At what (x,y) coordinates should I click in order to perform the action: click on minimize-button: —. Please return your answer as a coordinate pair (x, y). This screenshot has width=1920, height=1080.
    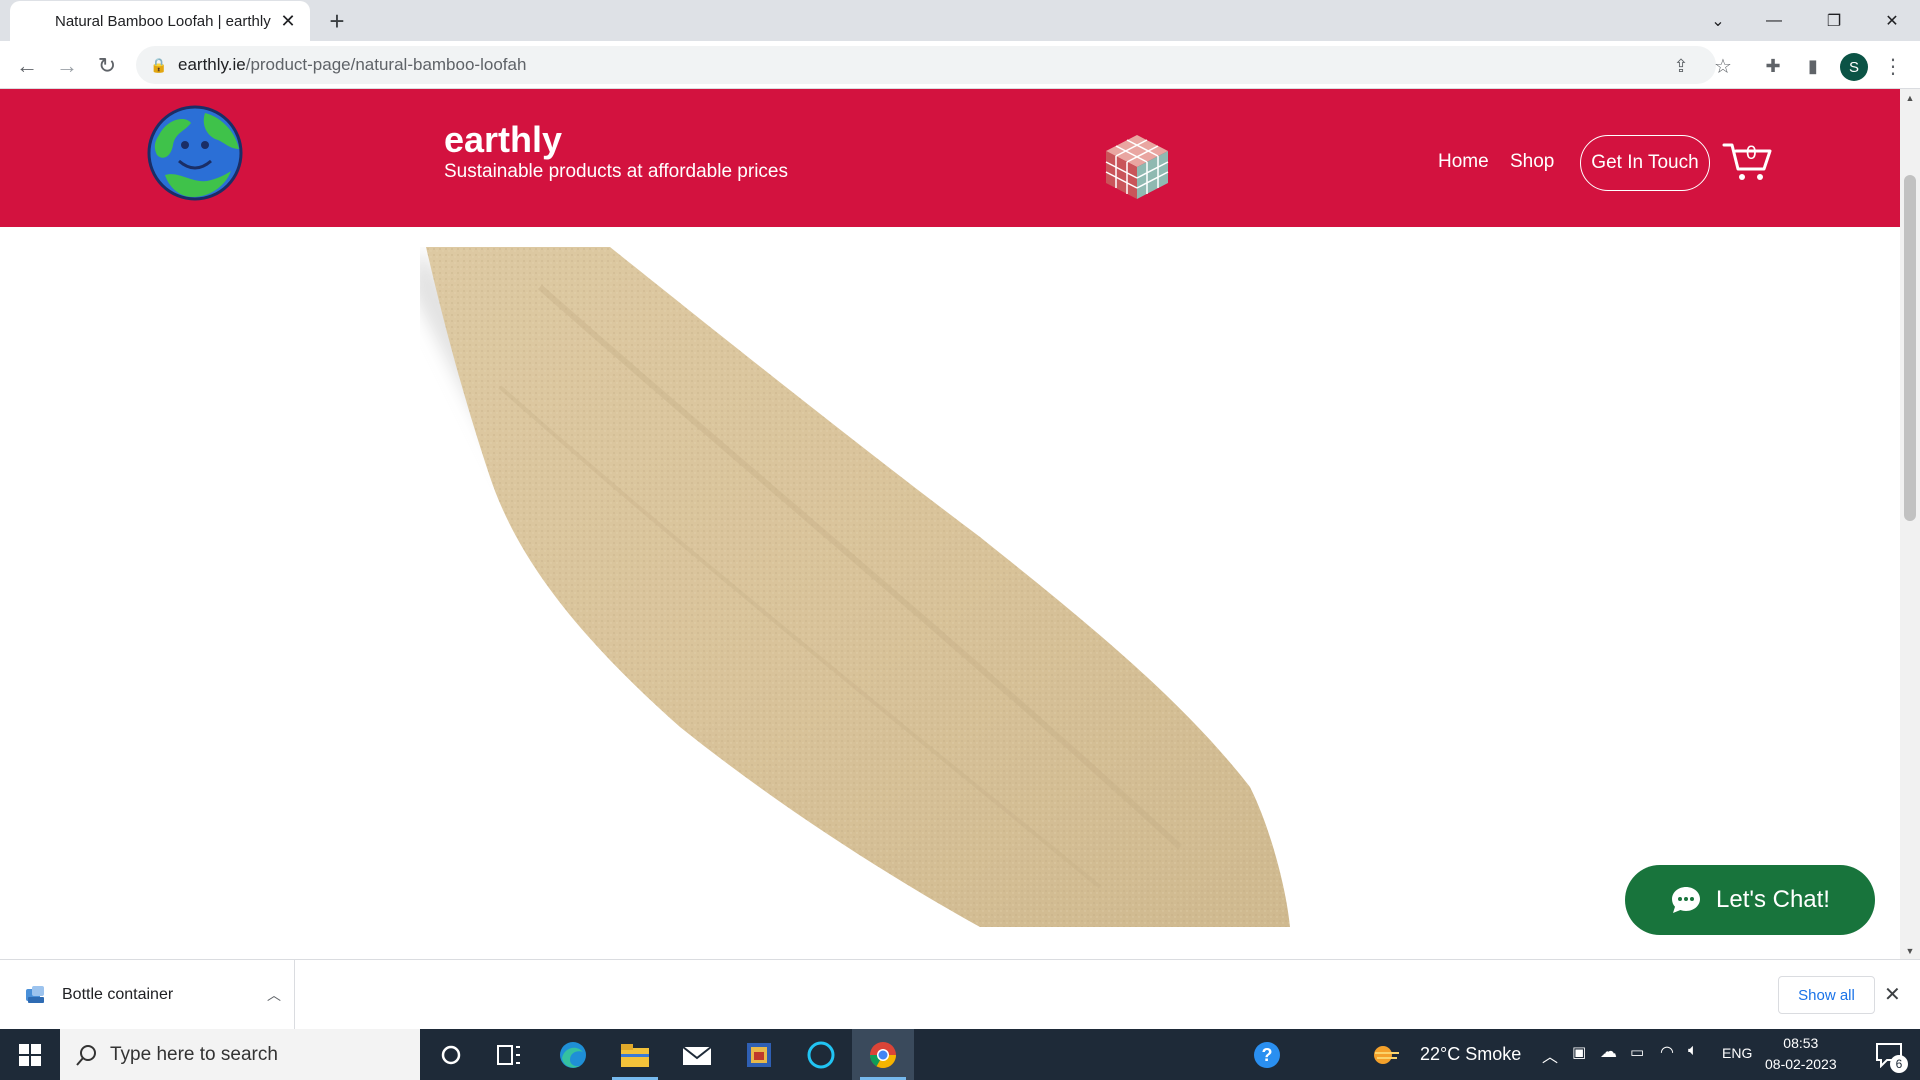
    Looking at the image, I should click on (1774, 20).